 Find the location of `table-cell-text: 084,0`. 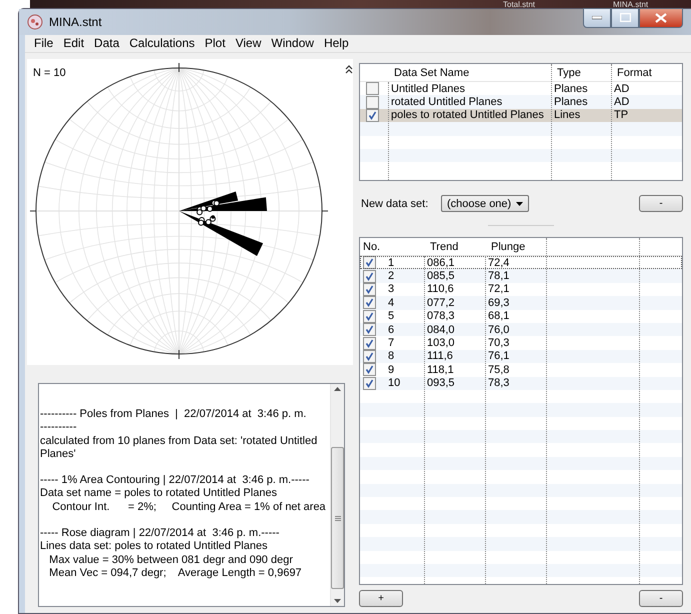

table-cell-text: 084,0 is located at coordinates (441, 329).